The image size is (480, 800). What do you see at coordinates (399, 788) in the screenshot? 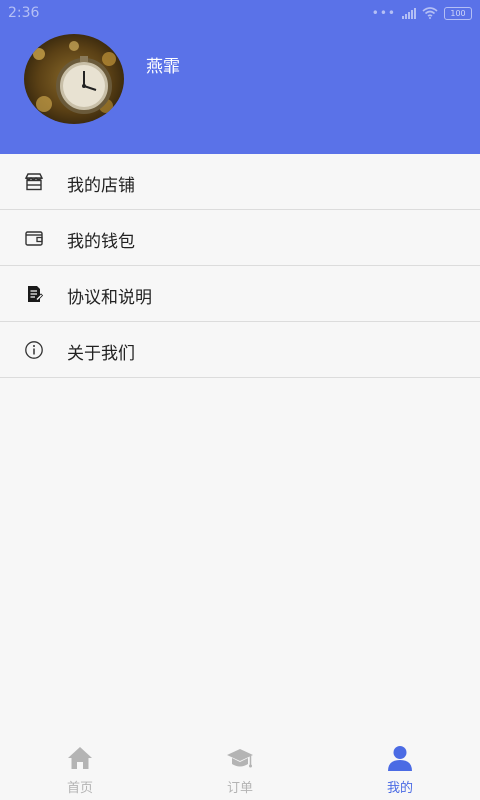
I see `tab-label: 我的` at bounding box center [399, 788].